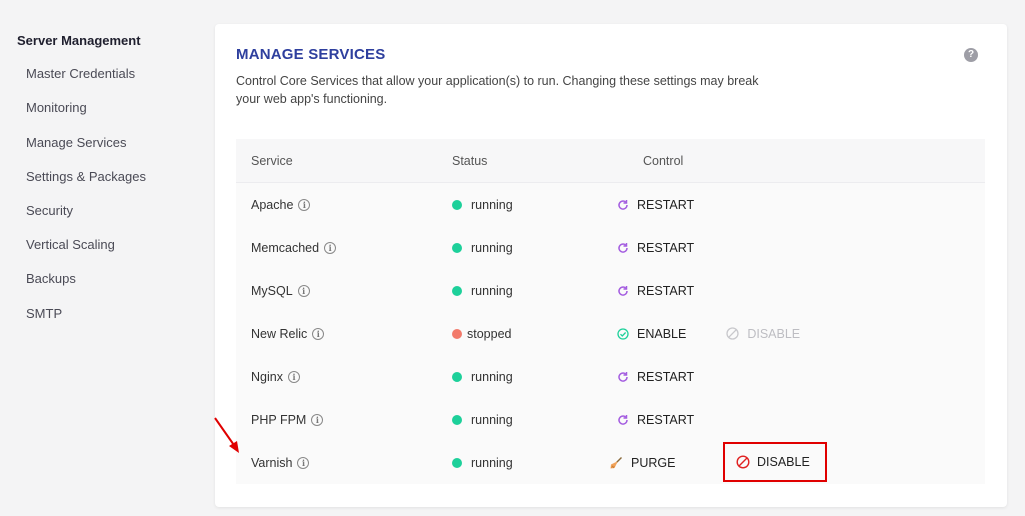  Describe the element at coordinates (311, 54) in the screenshot. I see `page-title: MANAGE SERVICES` at that location.